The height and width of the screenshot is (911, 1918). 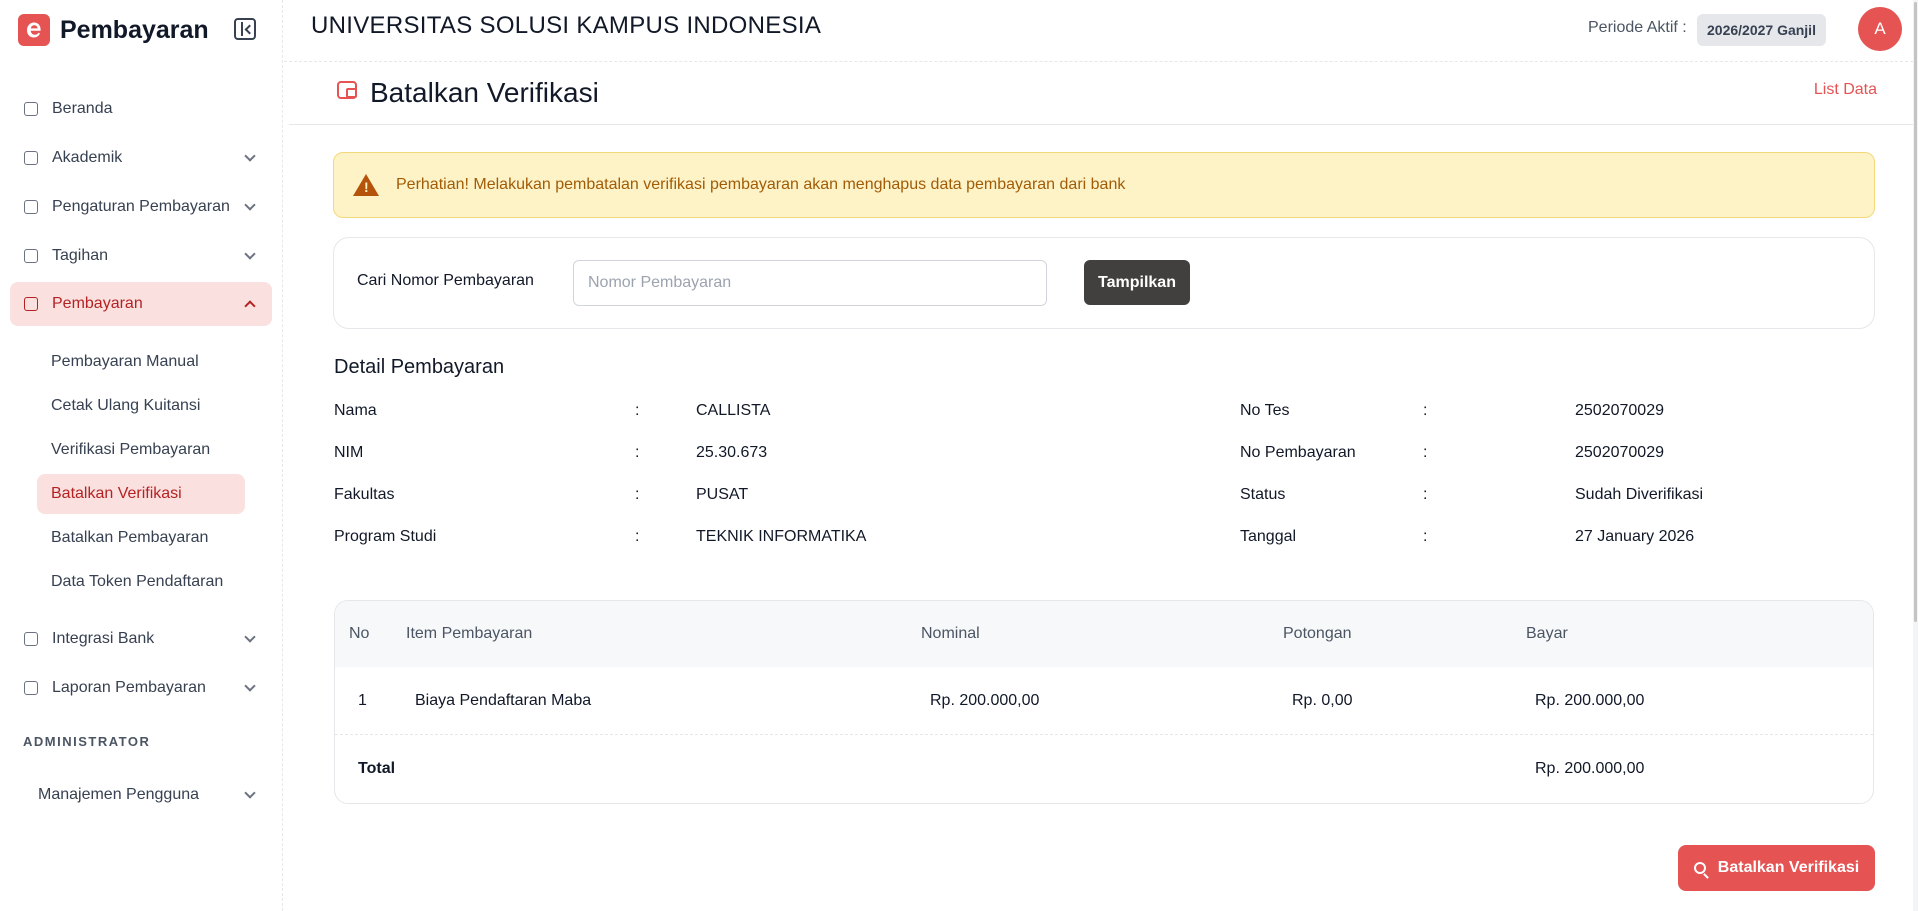 I want to click on search-zoom-icon, so click(x=1699, y=868).